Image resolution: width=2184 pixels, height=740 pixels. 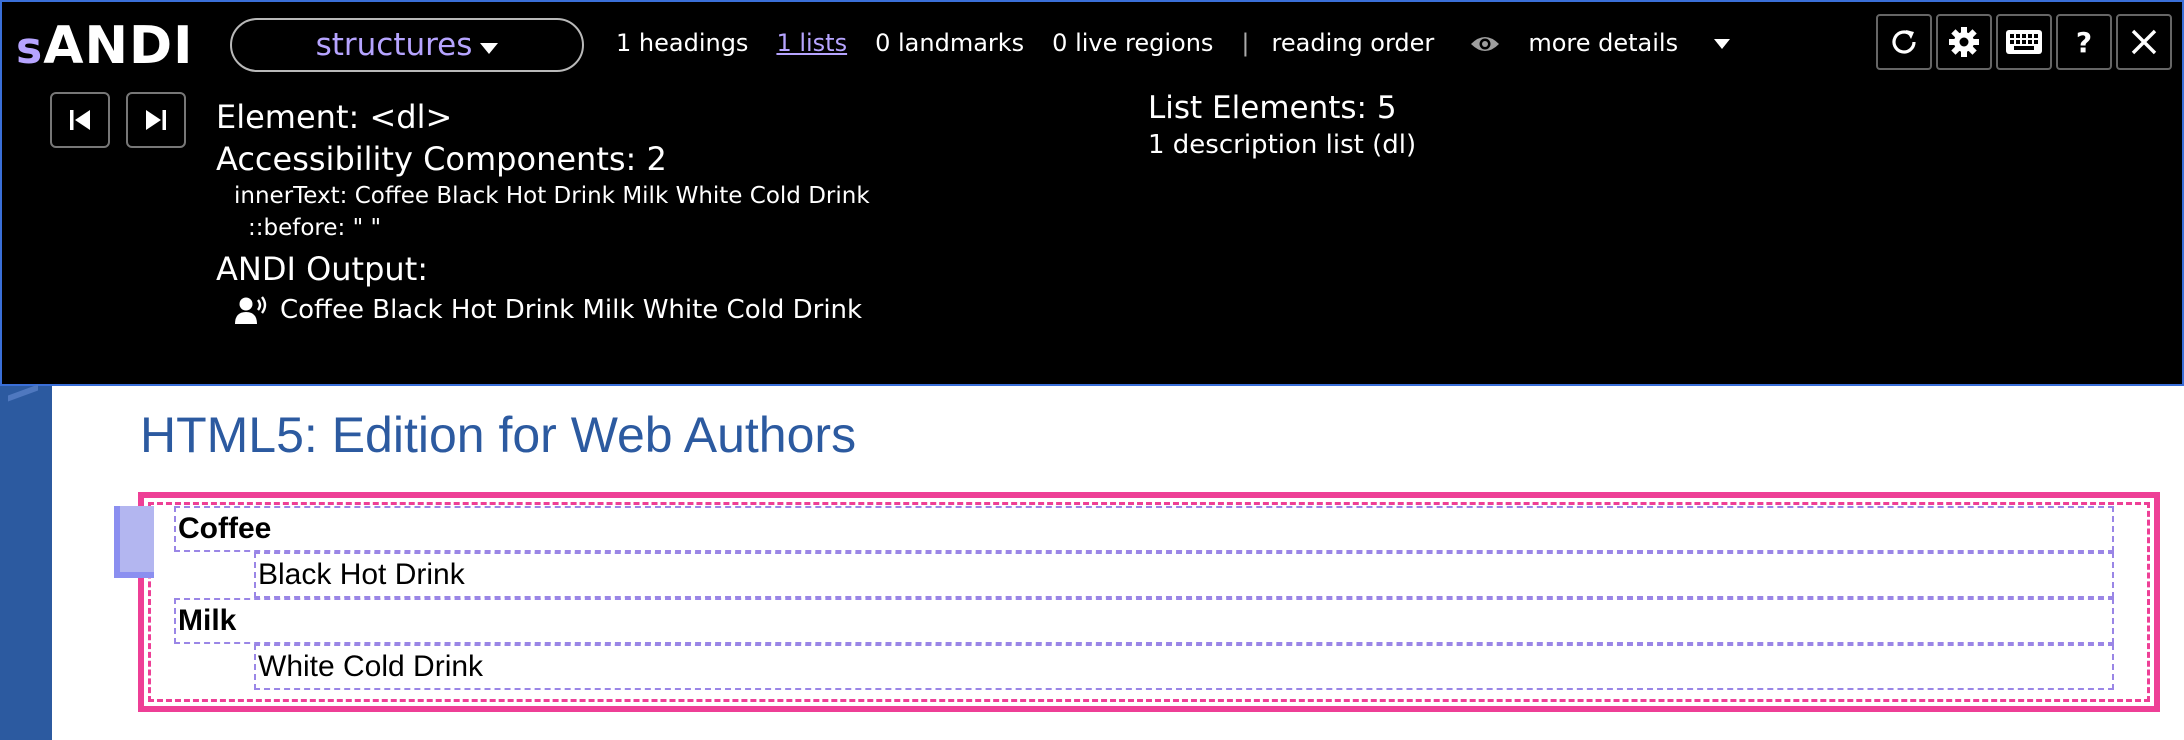 What do you see at coordinates (322, 269) in the screenshot?
I see `output-heading: ANDI Output:` at bounding box center [322, 269].